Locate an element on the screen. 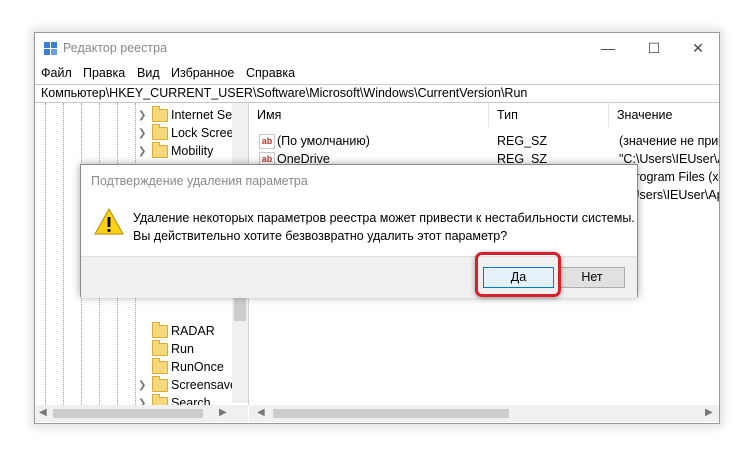 Image resolution: width=754 pixels, height=458 pixels. dialog-title: Подтверждение удаления параметра is located at coordinates (199, 181).